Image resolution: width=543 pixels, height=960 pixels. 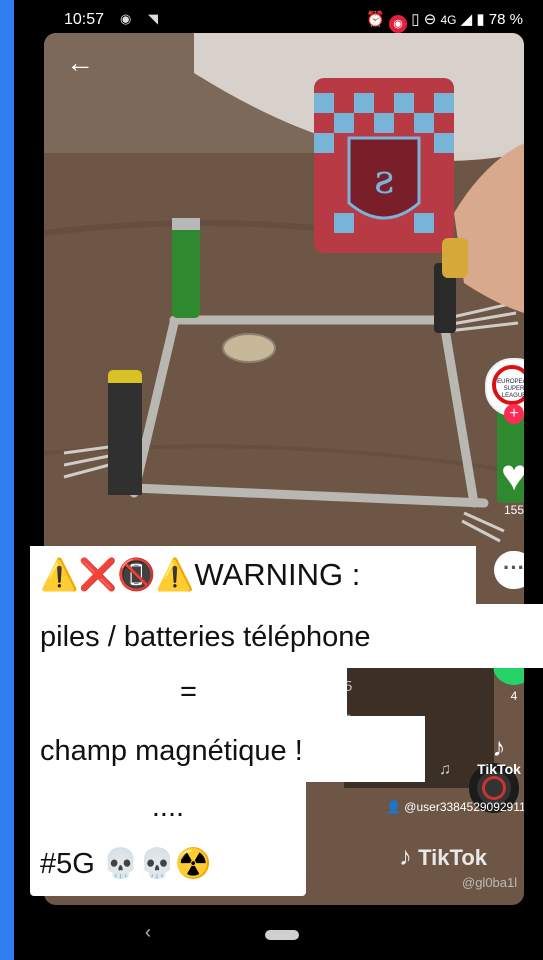 I want to click on tiktok-logo-small: ♪ TikTok, so click(x=498, y=755).